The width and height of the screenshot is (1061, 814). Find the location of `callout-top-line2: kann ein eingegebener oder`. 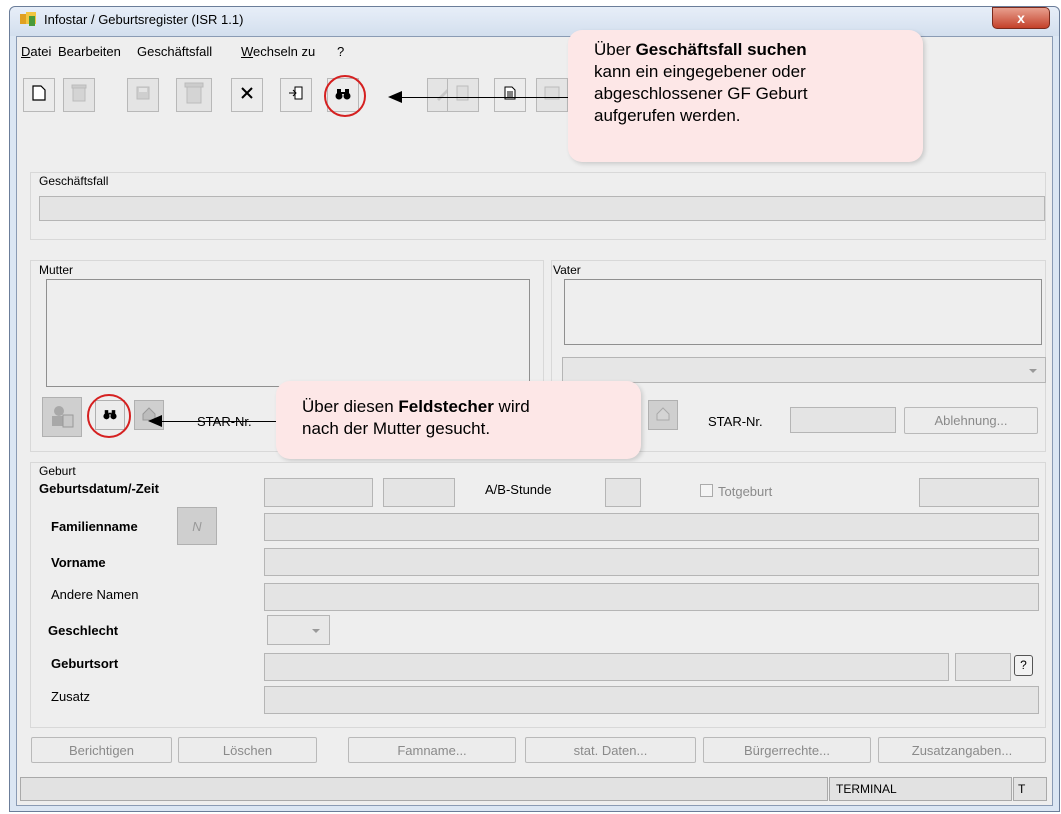

callout-top-line2: kann ein eingegebener oder is located at coordinates (700, 71).